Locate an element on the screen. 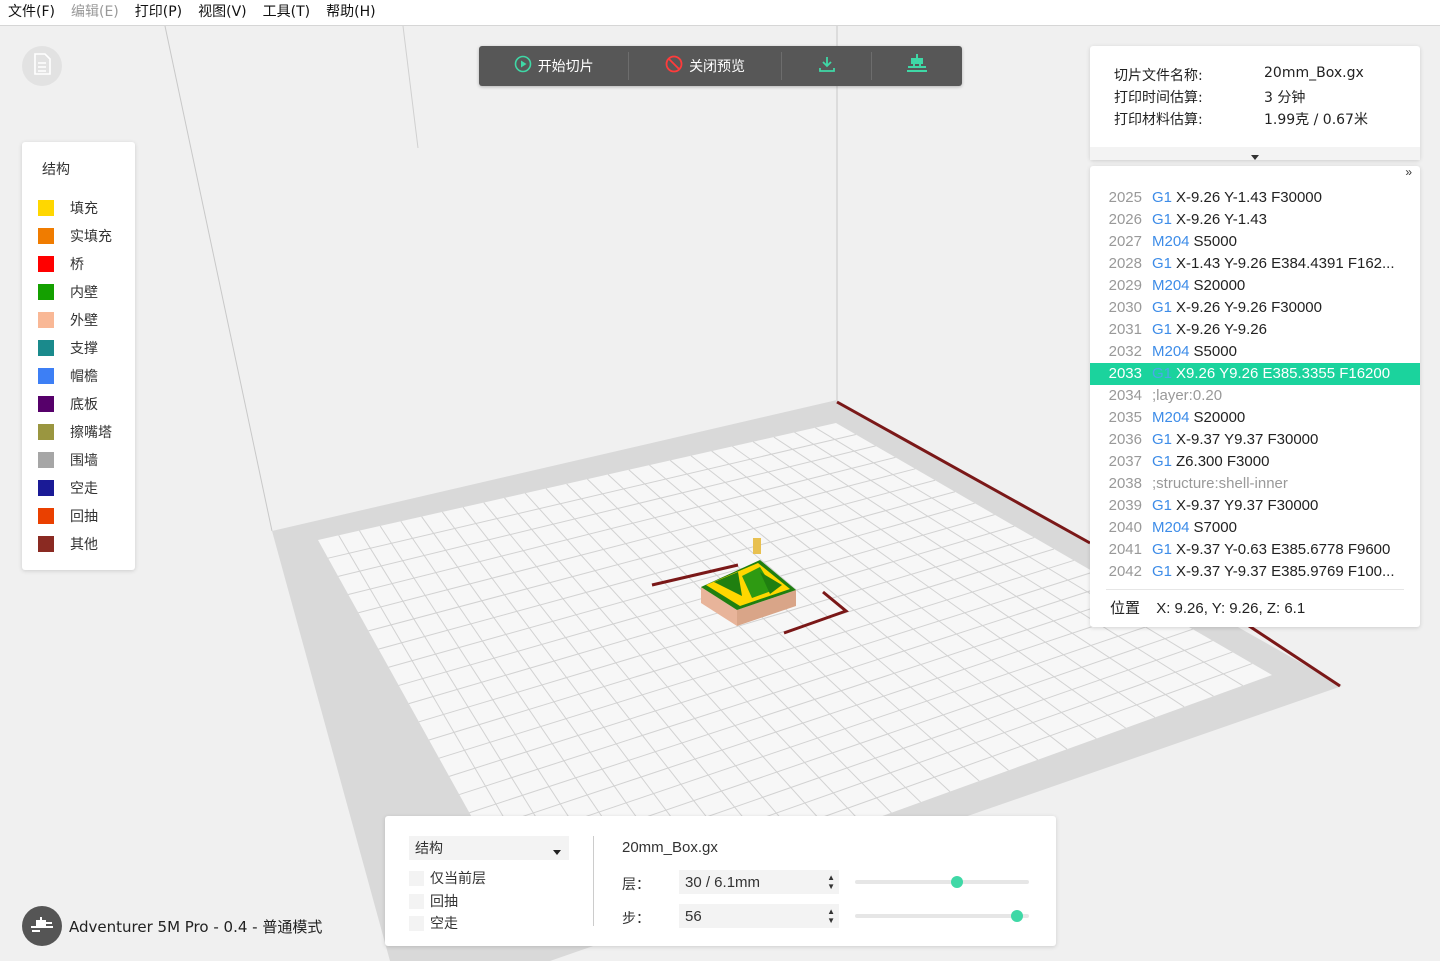 This screenshot has width=1440, height=961. preview-filename: 20mm_Box.gx is located at coordinates (670, 847).